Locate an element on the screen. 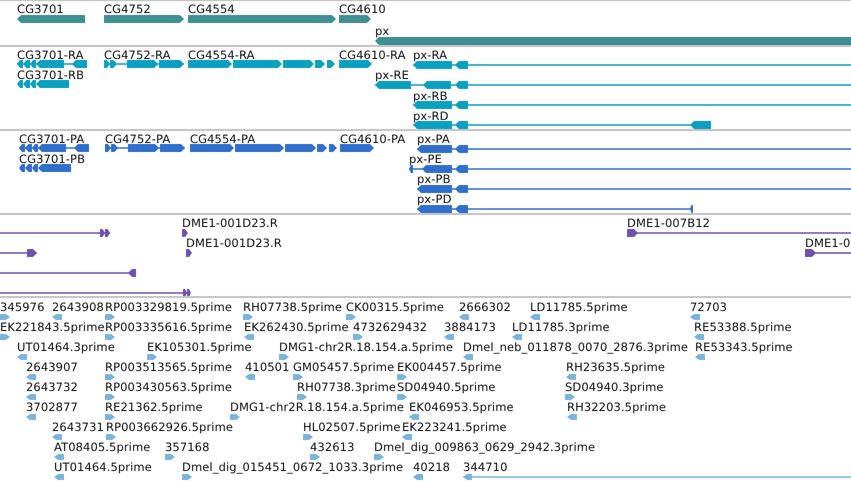 Image resolution: width=851 pixels, height=481 pixels. feature-label: CG3701 is located at coordinates (40, 9).